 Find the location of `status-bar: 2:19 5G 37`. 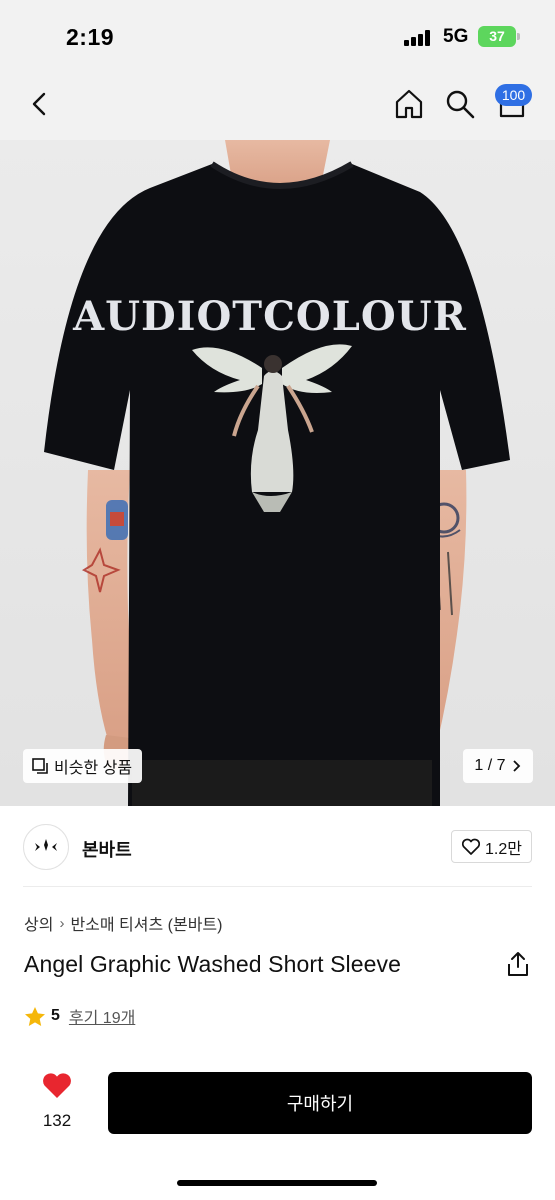

status-bar: 2:19 5G 37 is located at coordinates (277, 35).